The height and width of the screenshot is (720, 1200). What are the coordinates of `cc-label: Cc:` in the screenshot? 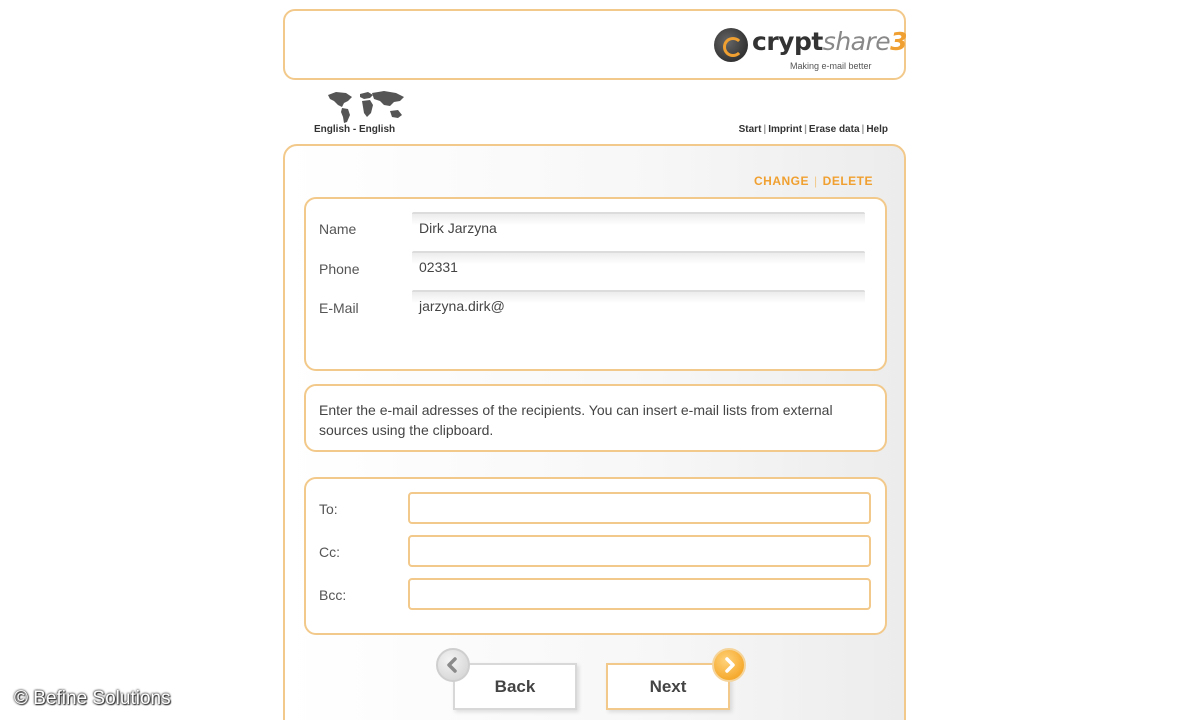 It's located at (329, 552).